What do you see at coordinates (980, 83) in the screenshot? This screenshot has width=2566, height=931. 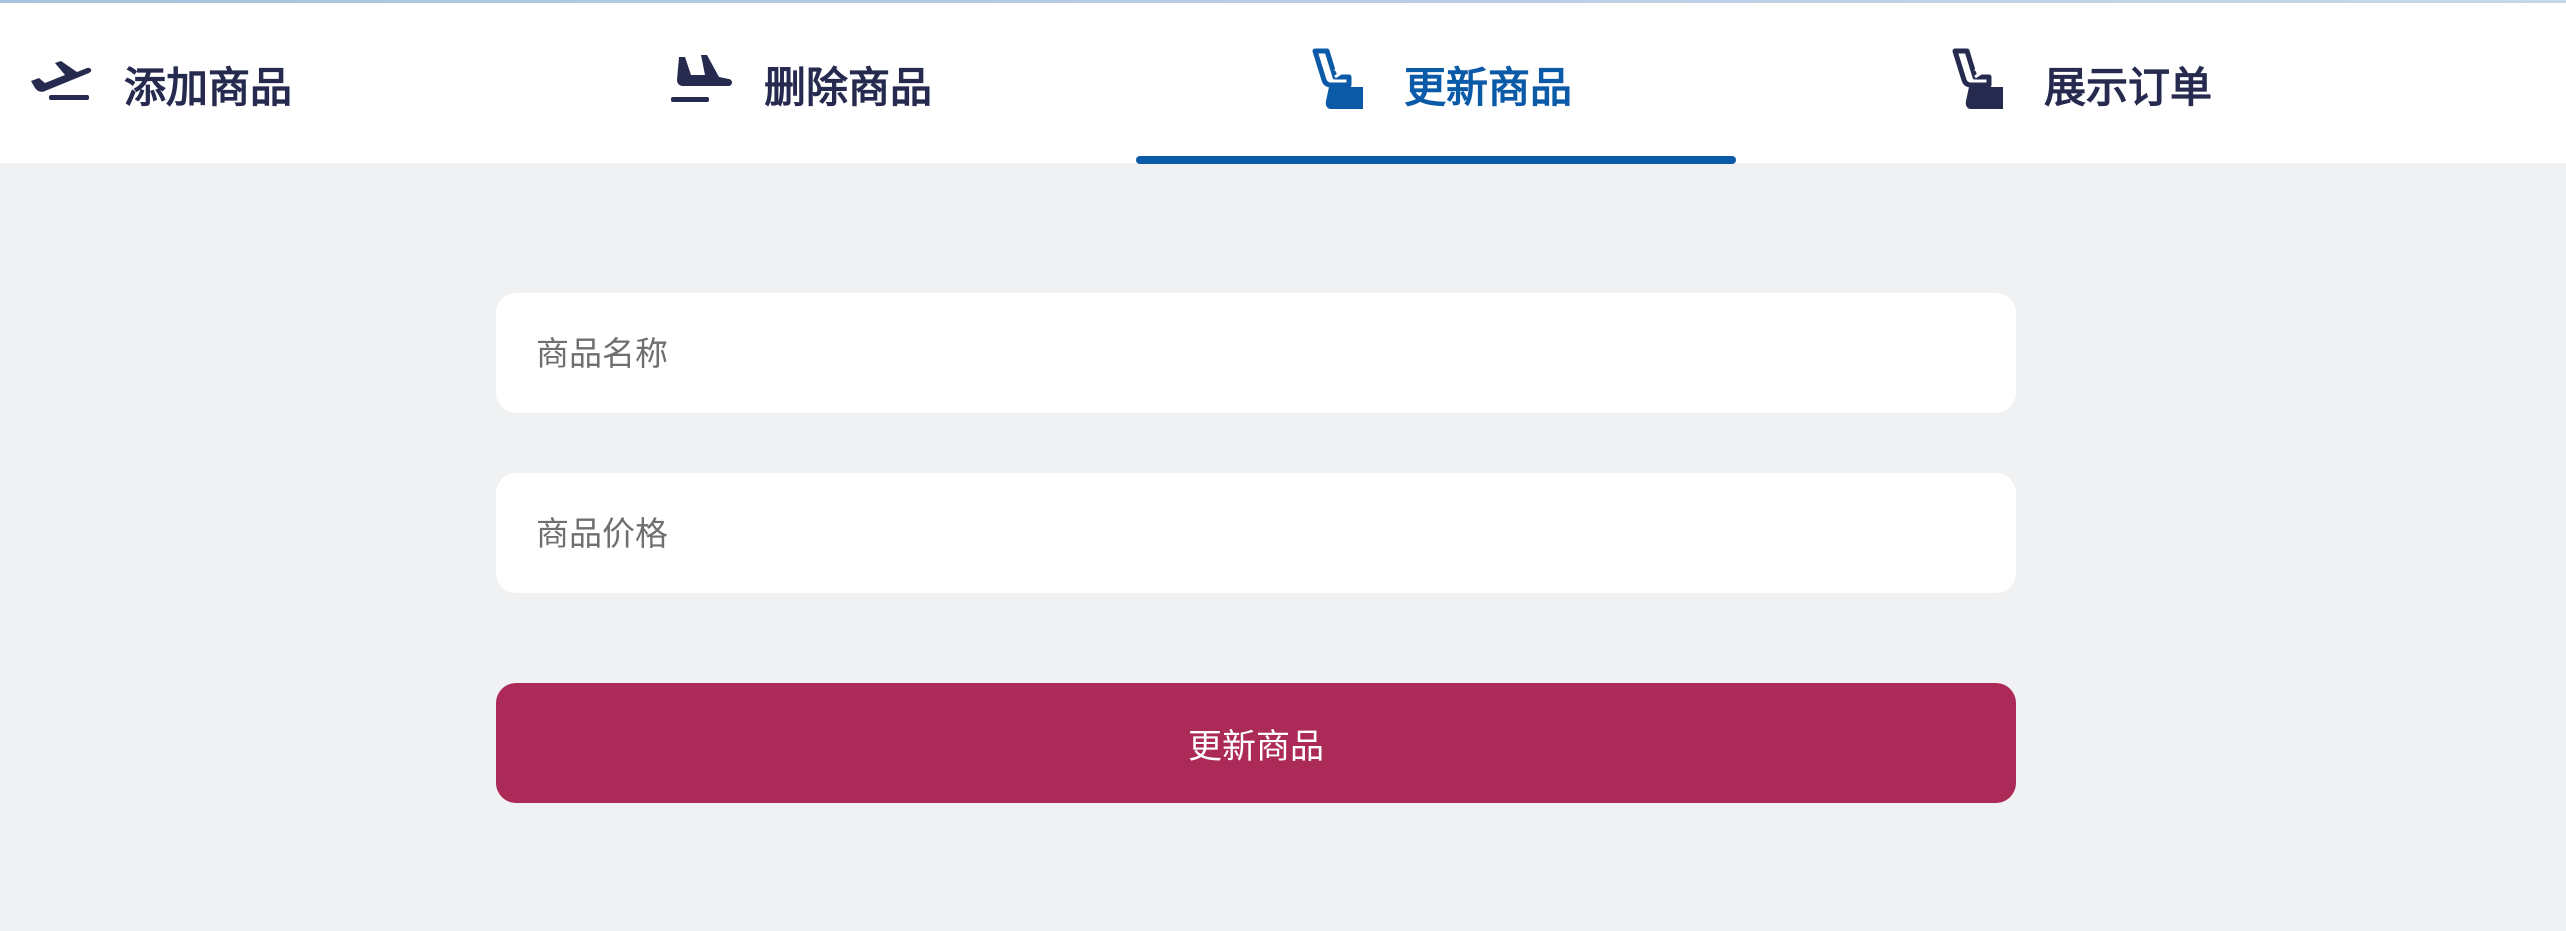 I see `tab-delete-product: 删除商品` at bounding box center [980, 83].